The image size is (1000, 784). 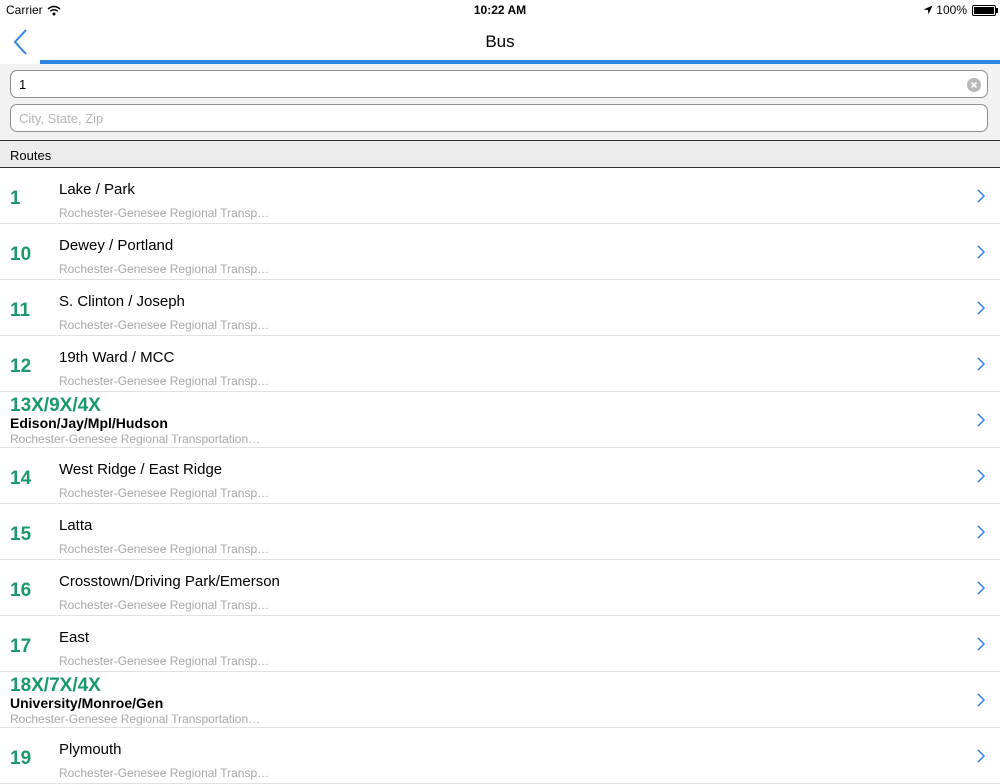 I want to click on location-arrow-icon, so click(x=928, y=10).